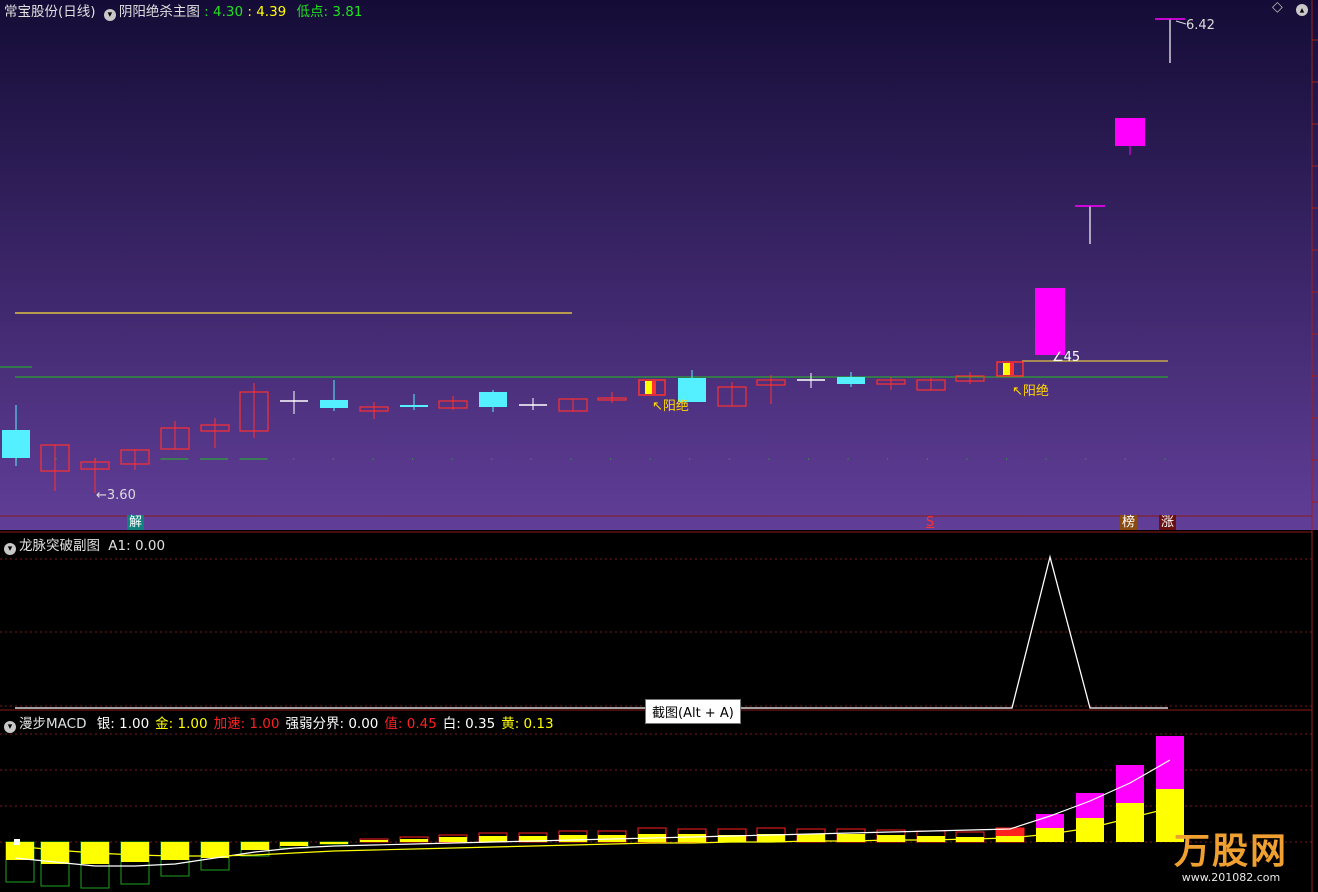 Image resolution: width=1318 pixels, height=892 pixels. I want to click on a1-value: 0.00, so click(150, 546).